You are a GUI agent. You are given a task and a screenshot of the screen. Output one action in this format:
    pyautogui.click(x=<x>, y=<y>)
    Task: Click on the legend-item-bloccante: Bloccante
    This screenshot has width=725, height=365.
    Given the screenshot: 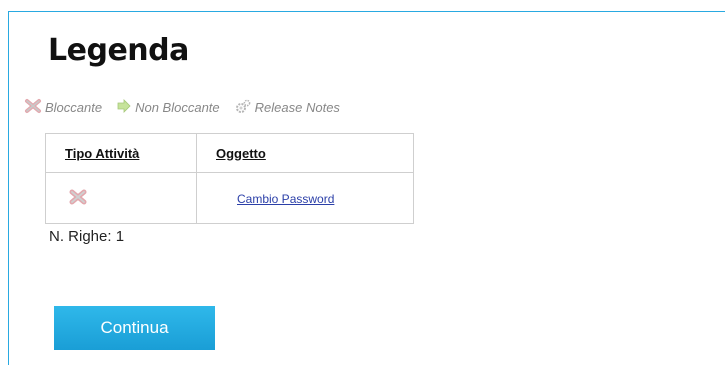 What is the action you would take?
    pyautogui.click(x=63, y=107)
    